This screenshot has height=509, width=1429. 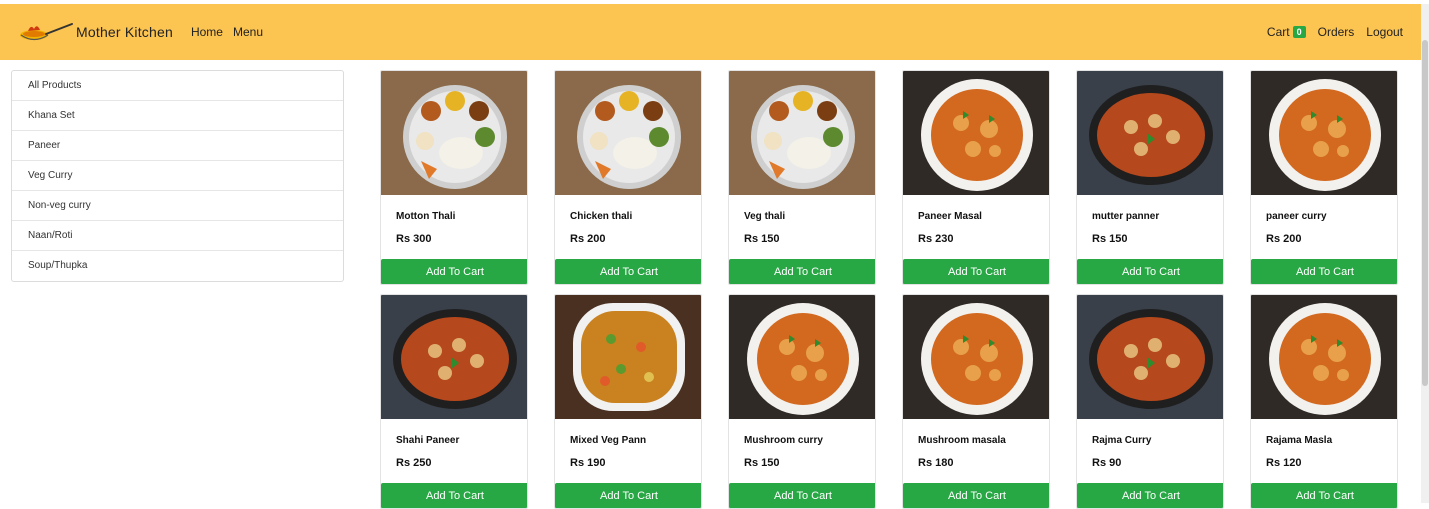 I want to click on category-item-all-products: All Products, so click(x=177, y=86).